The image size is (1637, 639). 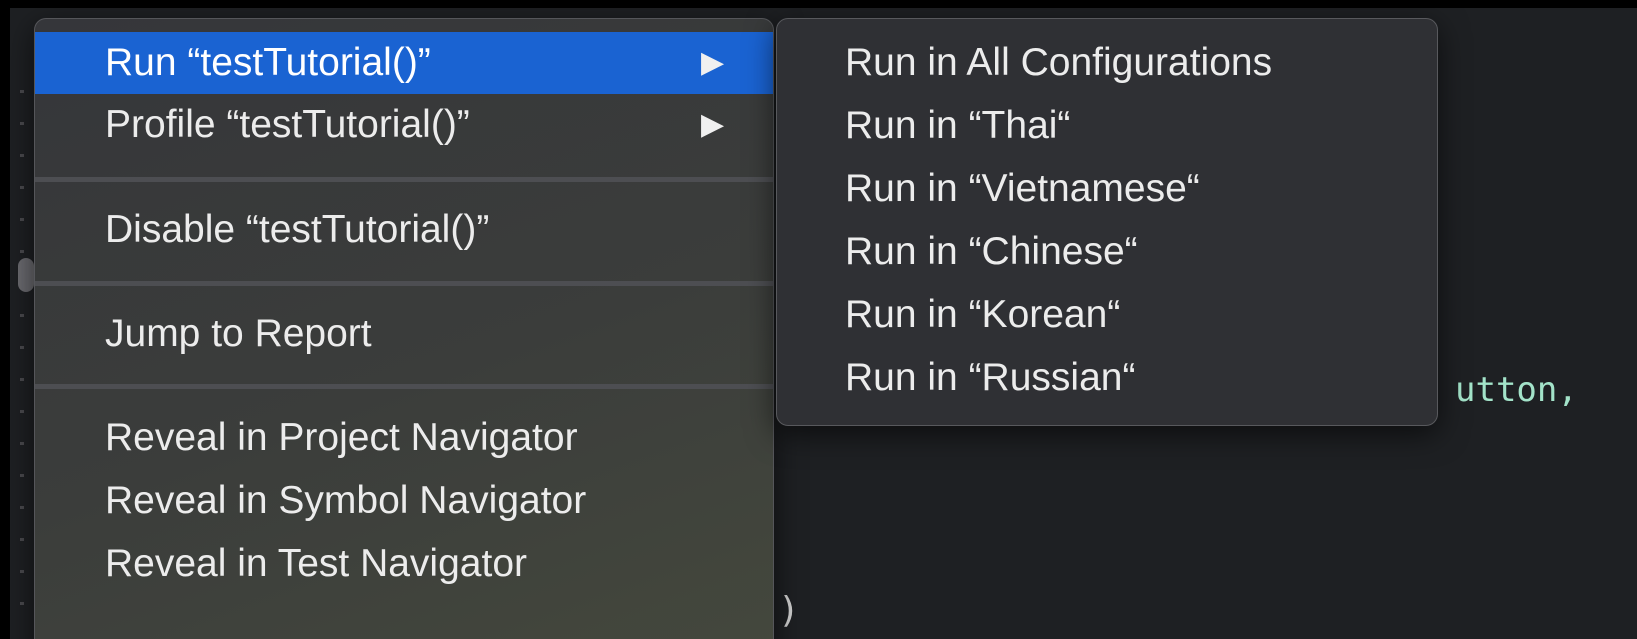 I want to click on menu-item-label: Reveal in Symbol Navigator, so click(x=346, y=500).